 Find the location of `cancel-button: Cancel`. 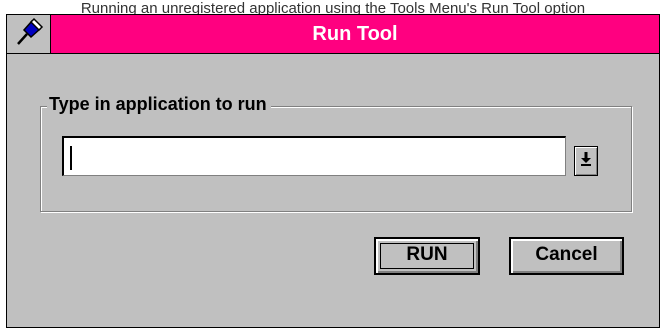

cancel-button: Cancel is located at coordinates (566, 256).